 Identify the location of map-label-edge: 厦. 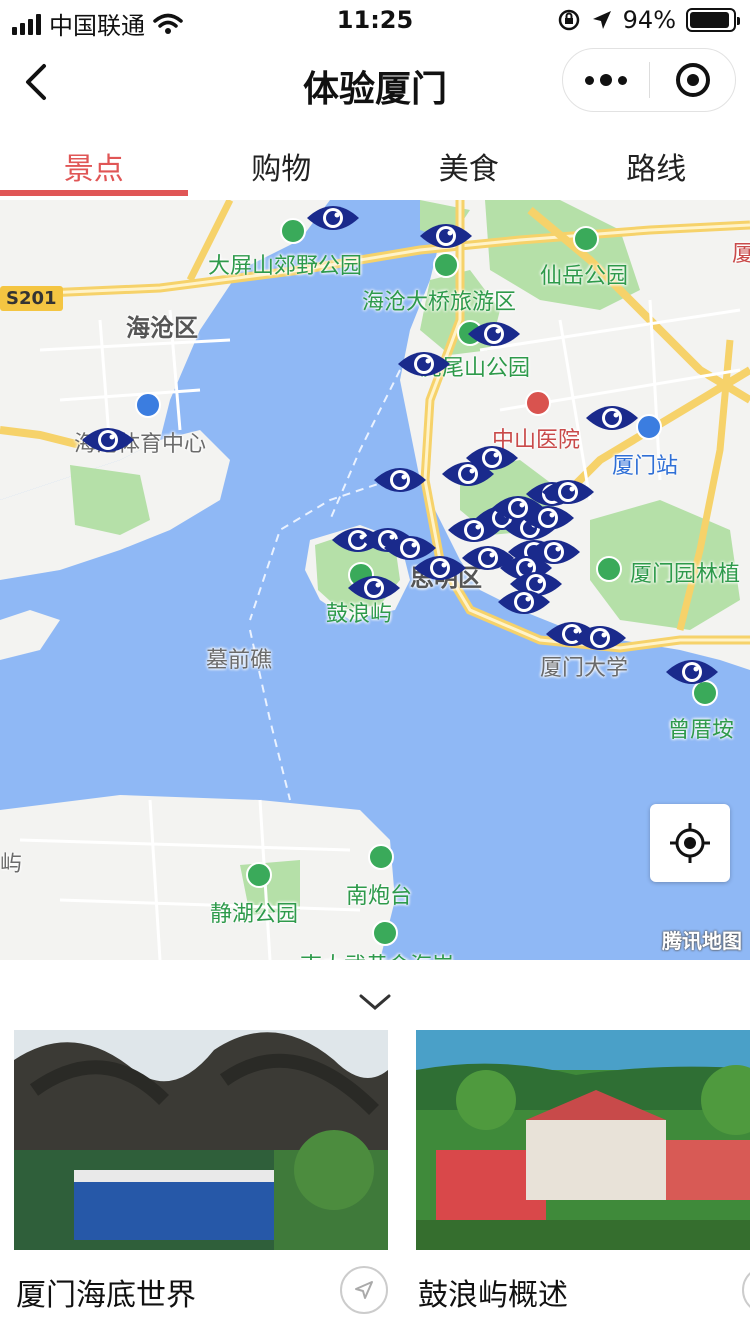
(741, 254).